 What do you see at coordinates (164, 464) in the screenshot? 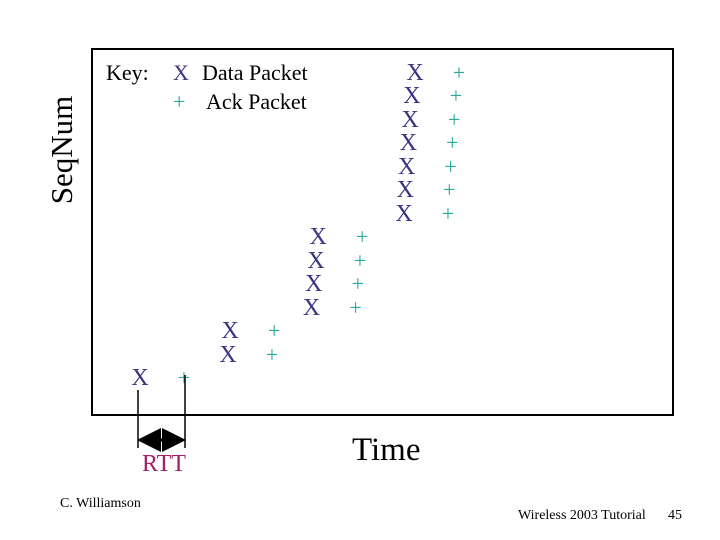
I see `rtt-label: RTT` at bounding box center [164, 464].